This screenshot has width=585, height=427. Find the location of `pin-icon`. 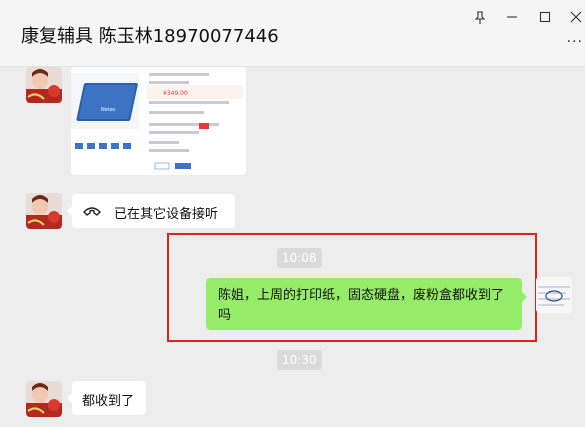

pin-icon is located at coordinates (480, 17).